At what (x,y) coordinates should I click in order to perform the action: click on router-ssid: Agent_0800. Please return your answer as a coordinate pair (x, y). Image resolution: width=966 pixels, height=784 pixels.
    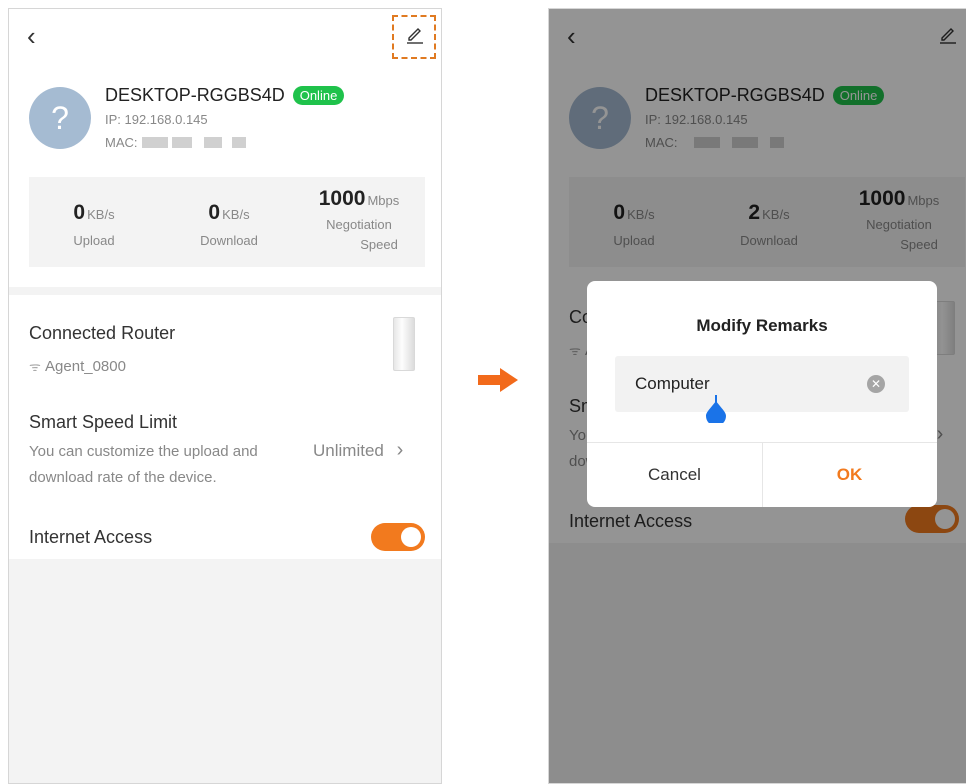
    Looking at the image, I should click on (85, 366).